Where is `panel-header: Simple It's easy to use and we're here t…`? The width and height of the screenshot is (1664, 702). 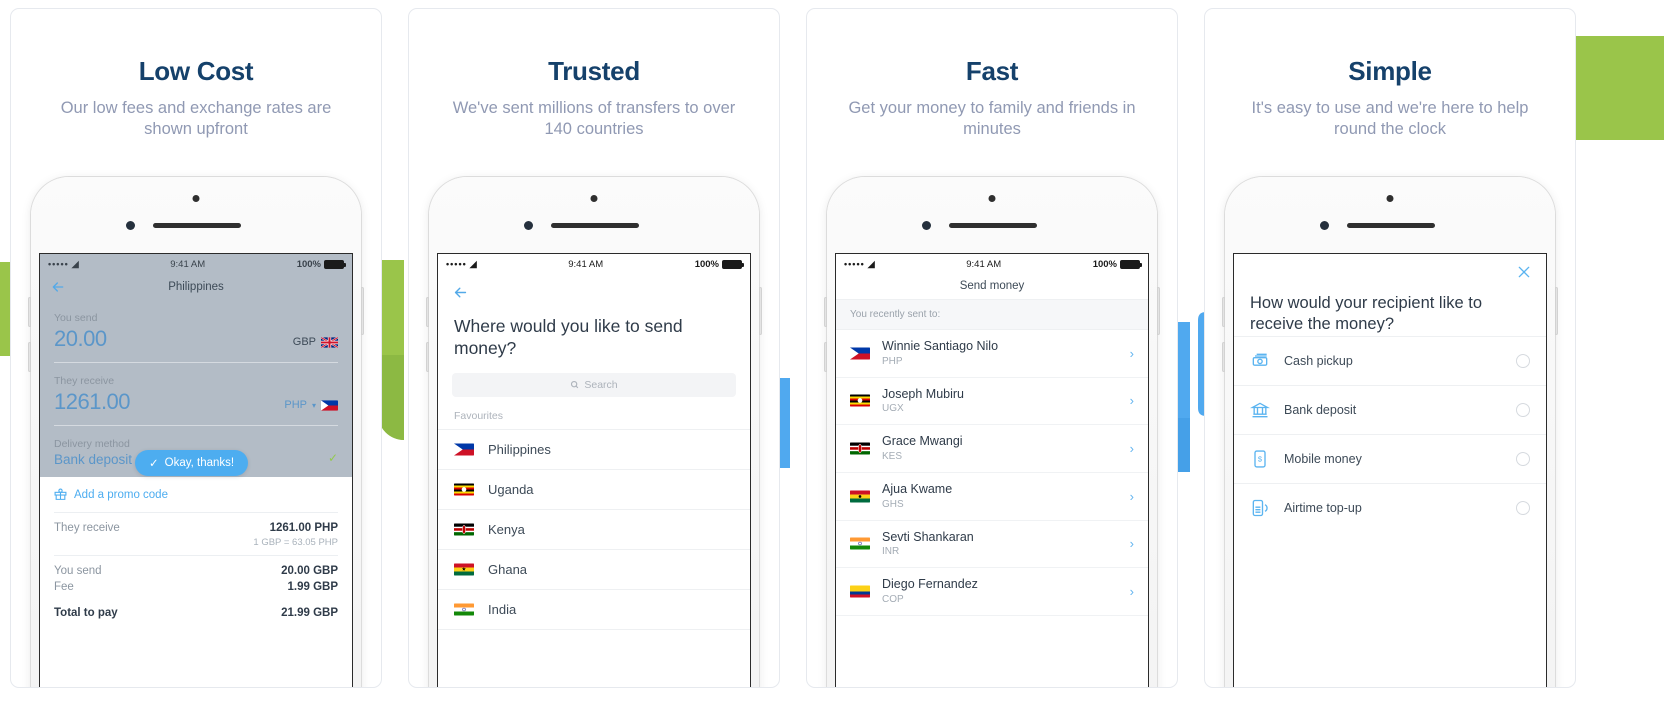
panel-header: Simple It's easy to use and we're here t… is located at coordinates (1390, 75).